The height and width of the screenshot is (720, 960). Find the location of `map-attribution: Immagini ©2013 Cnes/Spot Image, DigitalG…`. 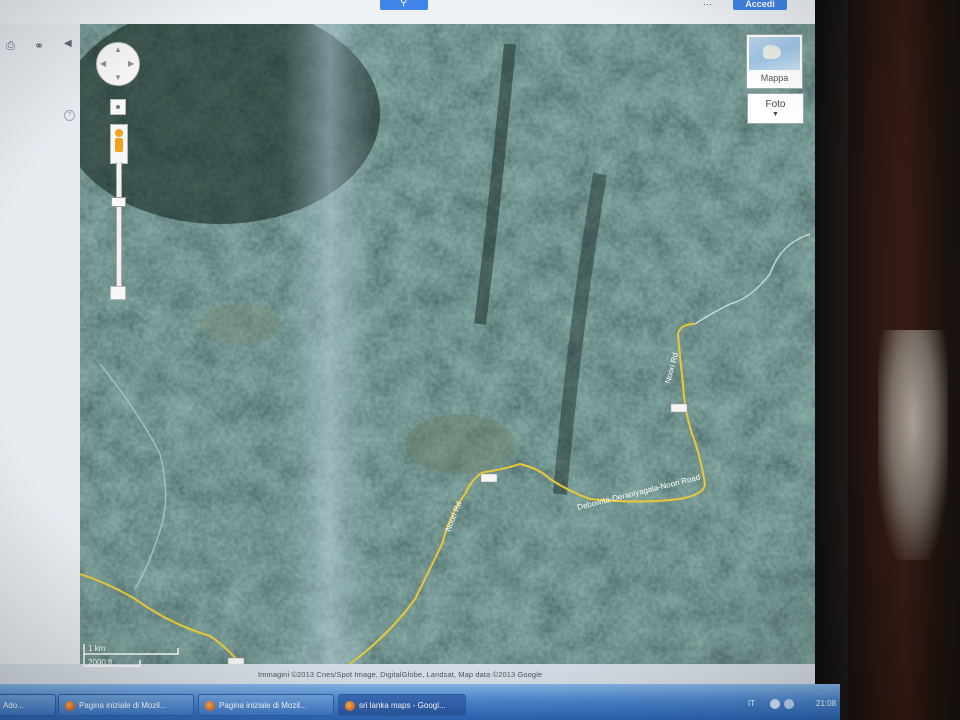

map-attribution: Immagini ©2013 Cnes/Spot Image, DigitalG… is located at coordinates (400, 674).